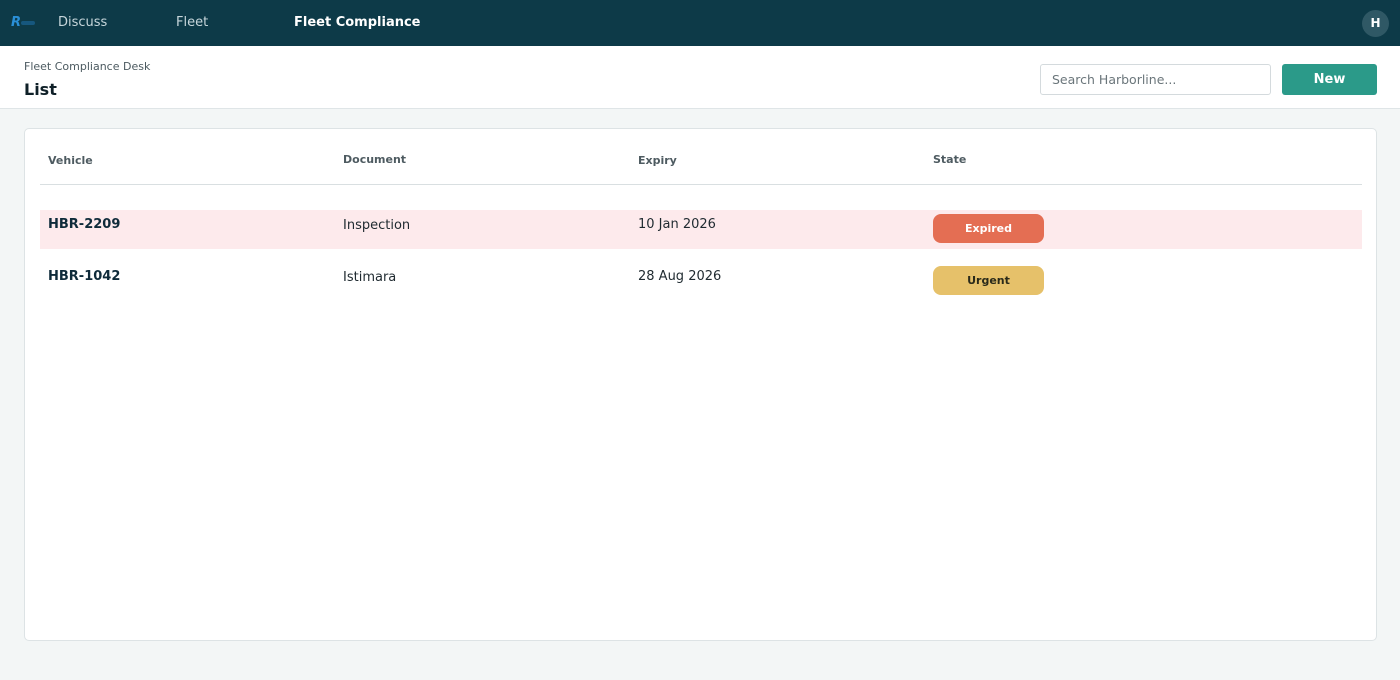 This screenshot has width=1400, height=680. I want to click on table-header: Vehicle Document Expiry State, so click(701, 157).